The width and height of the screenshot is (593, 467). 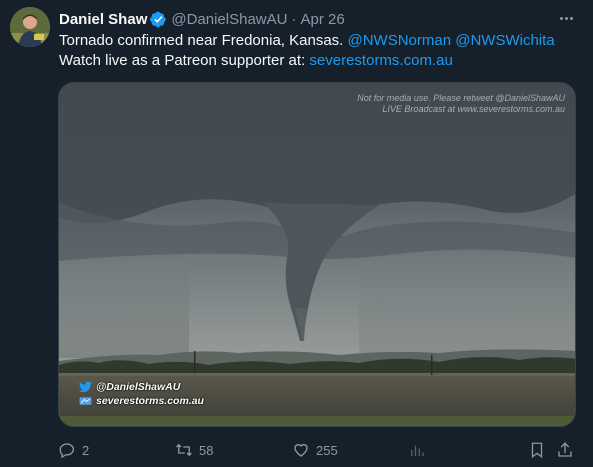 I want to click on twitter-bird-icon, so click(x=85, y=387).